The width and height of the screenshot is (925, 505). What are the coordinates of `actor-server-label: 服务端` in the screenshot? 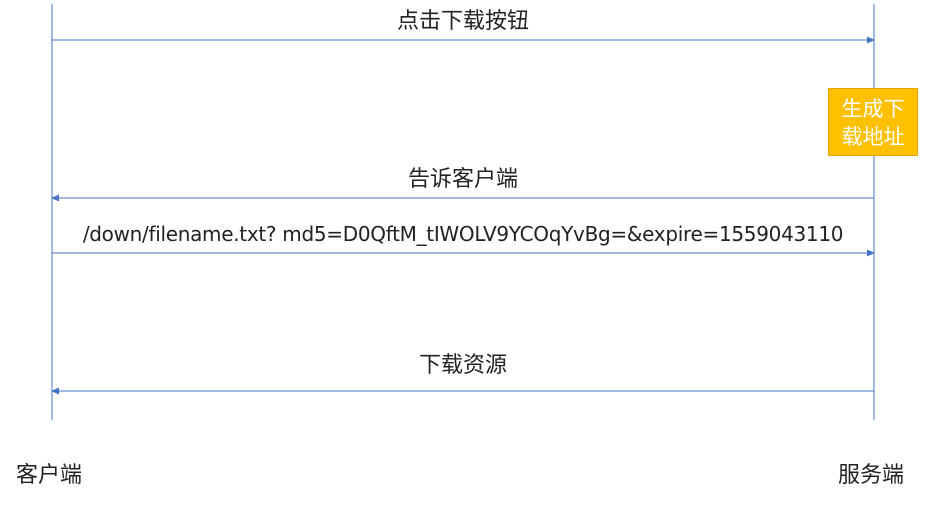 It's located at (871, 475).